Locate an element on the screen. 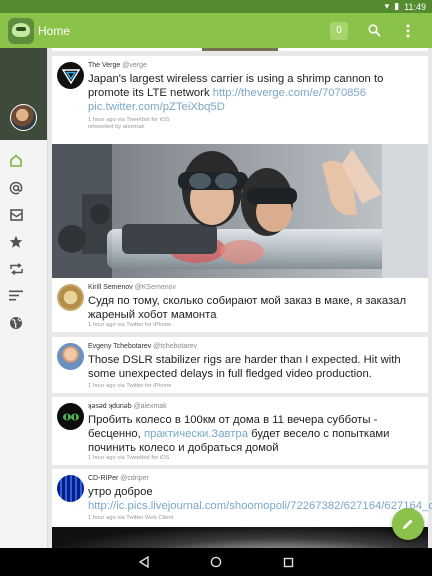 The width and height of the screenshot is (432, 576). back-icon is located at coordinates (143, 562).